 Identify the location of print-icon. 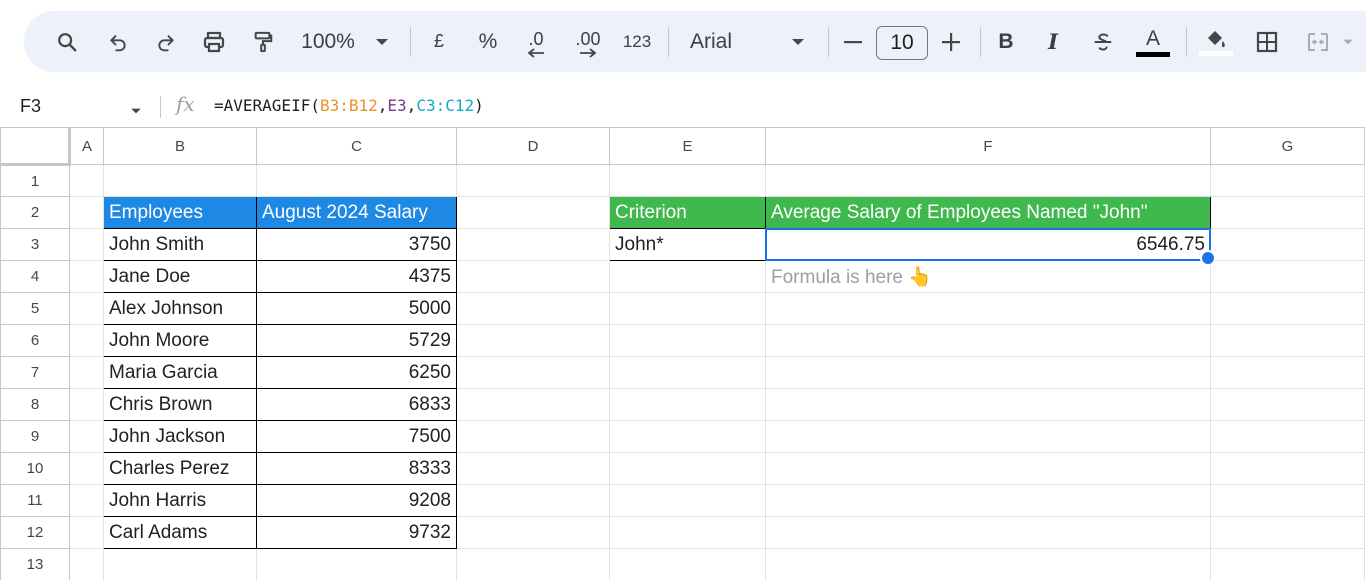
(214, 41).